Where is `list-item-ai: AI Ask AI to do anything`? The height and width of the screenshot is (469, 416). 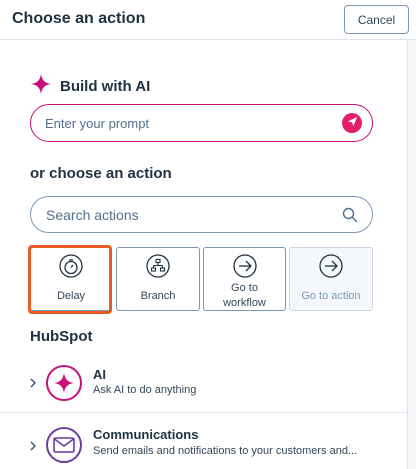 list-item-ai: AI Ask AI to do anything is located at coordinates (203, 383).